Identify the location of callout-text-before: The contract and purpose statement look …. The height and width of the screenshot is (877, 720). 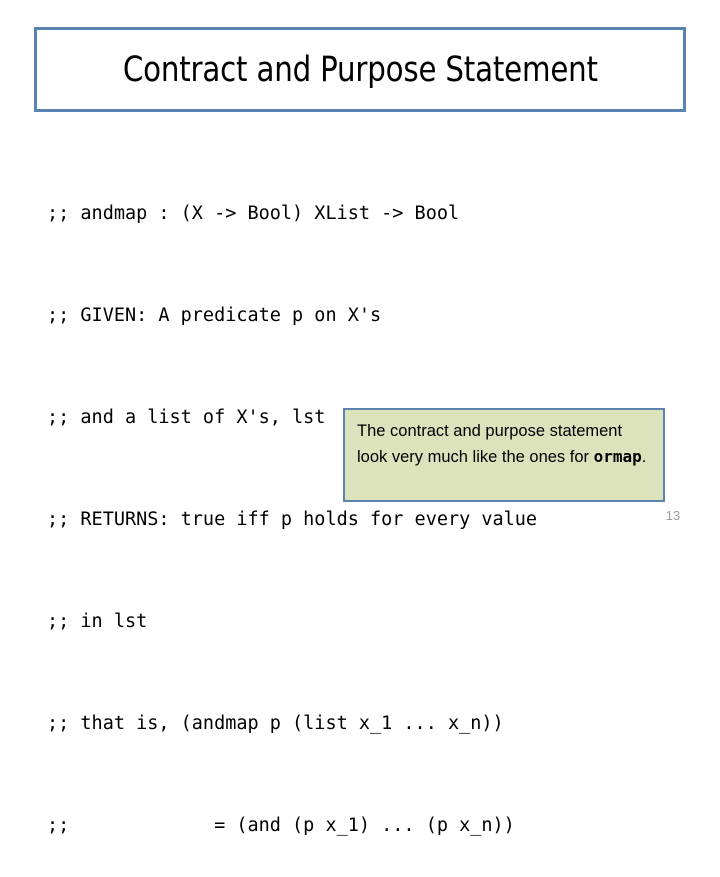
(490, 444).